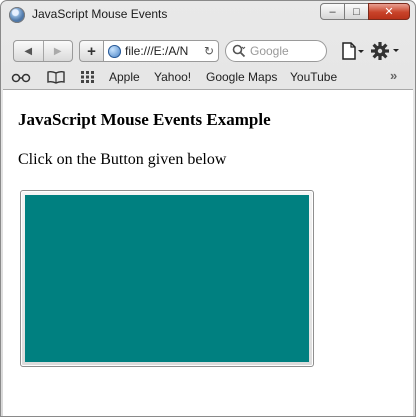 This screenshot has height=417, width=416. I want to click on bookmarks-bar: Apple Yahoo! Google Maps YouTube », so click(208, 77).